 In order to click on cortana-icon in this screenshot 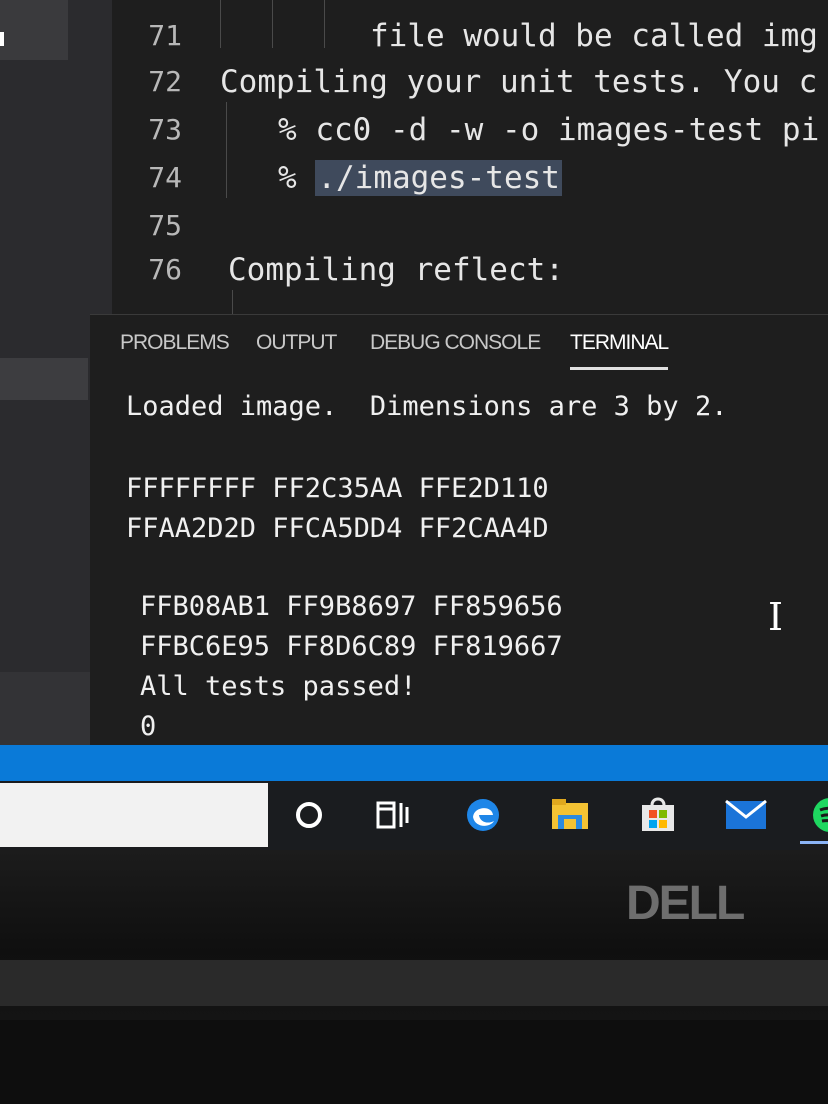, I will do `click(309, 815)`.